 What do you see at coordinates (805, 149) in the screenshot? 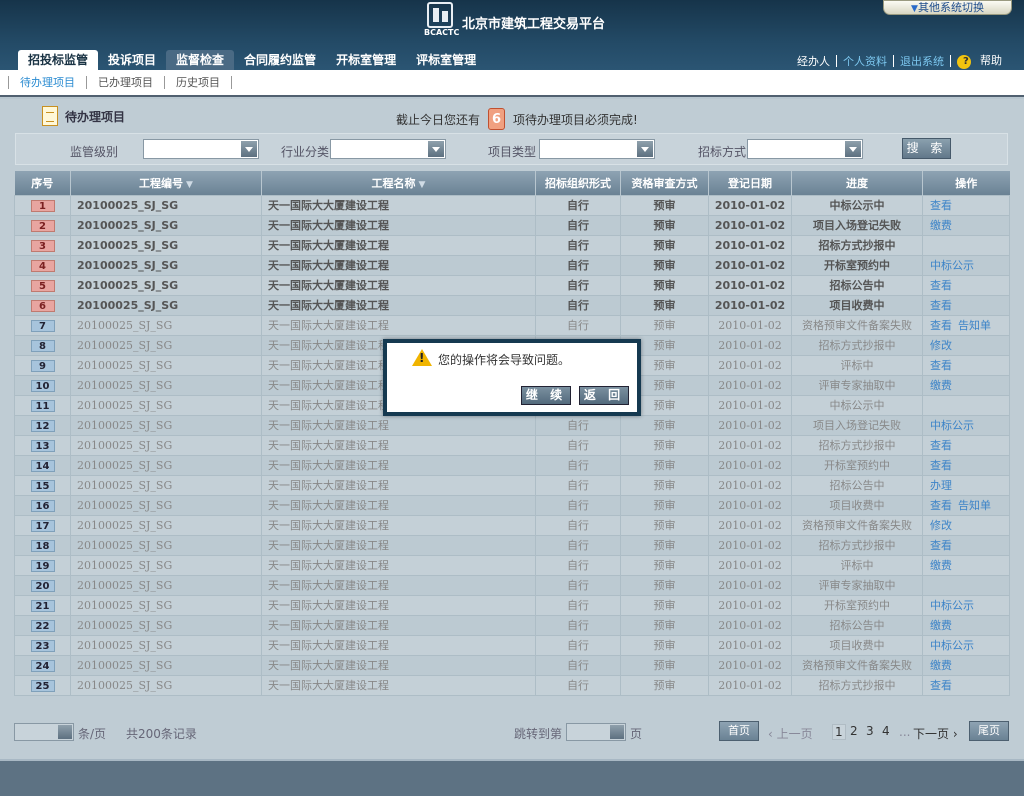
I see `method-select` at bounding box center [805, 149].